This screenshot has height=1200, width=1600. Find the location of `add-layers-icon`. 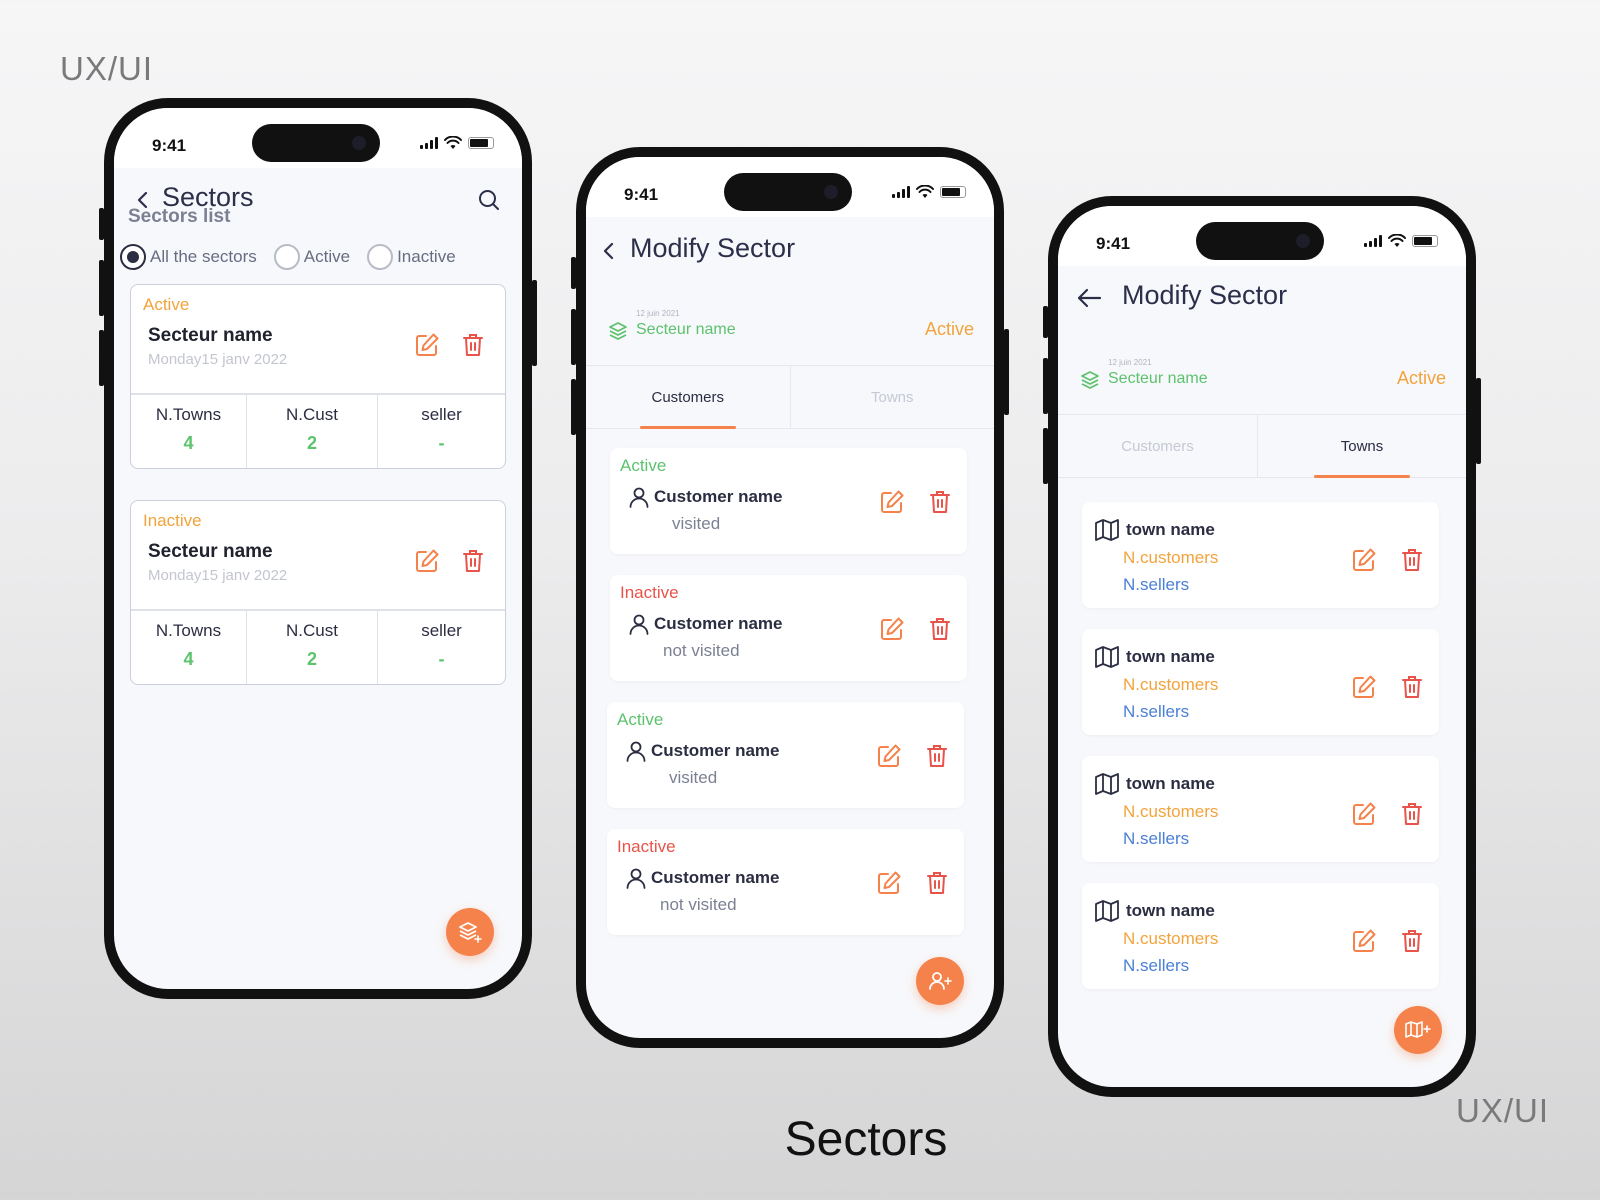

add-layers-icon is located at coordinates (470, 932).